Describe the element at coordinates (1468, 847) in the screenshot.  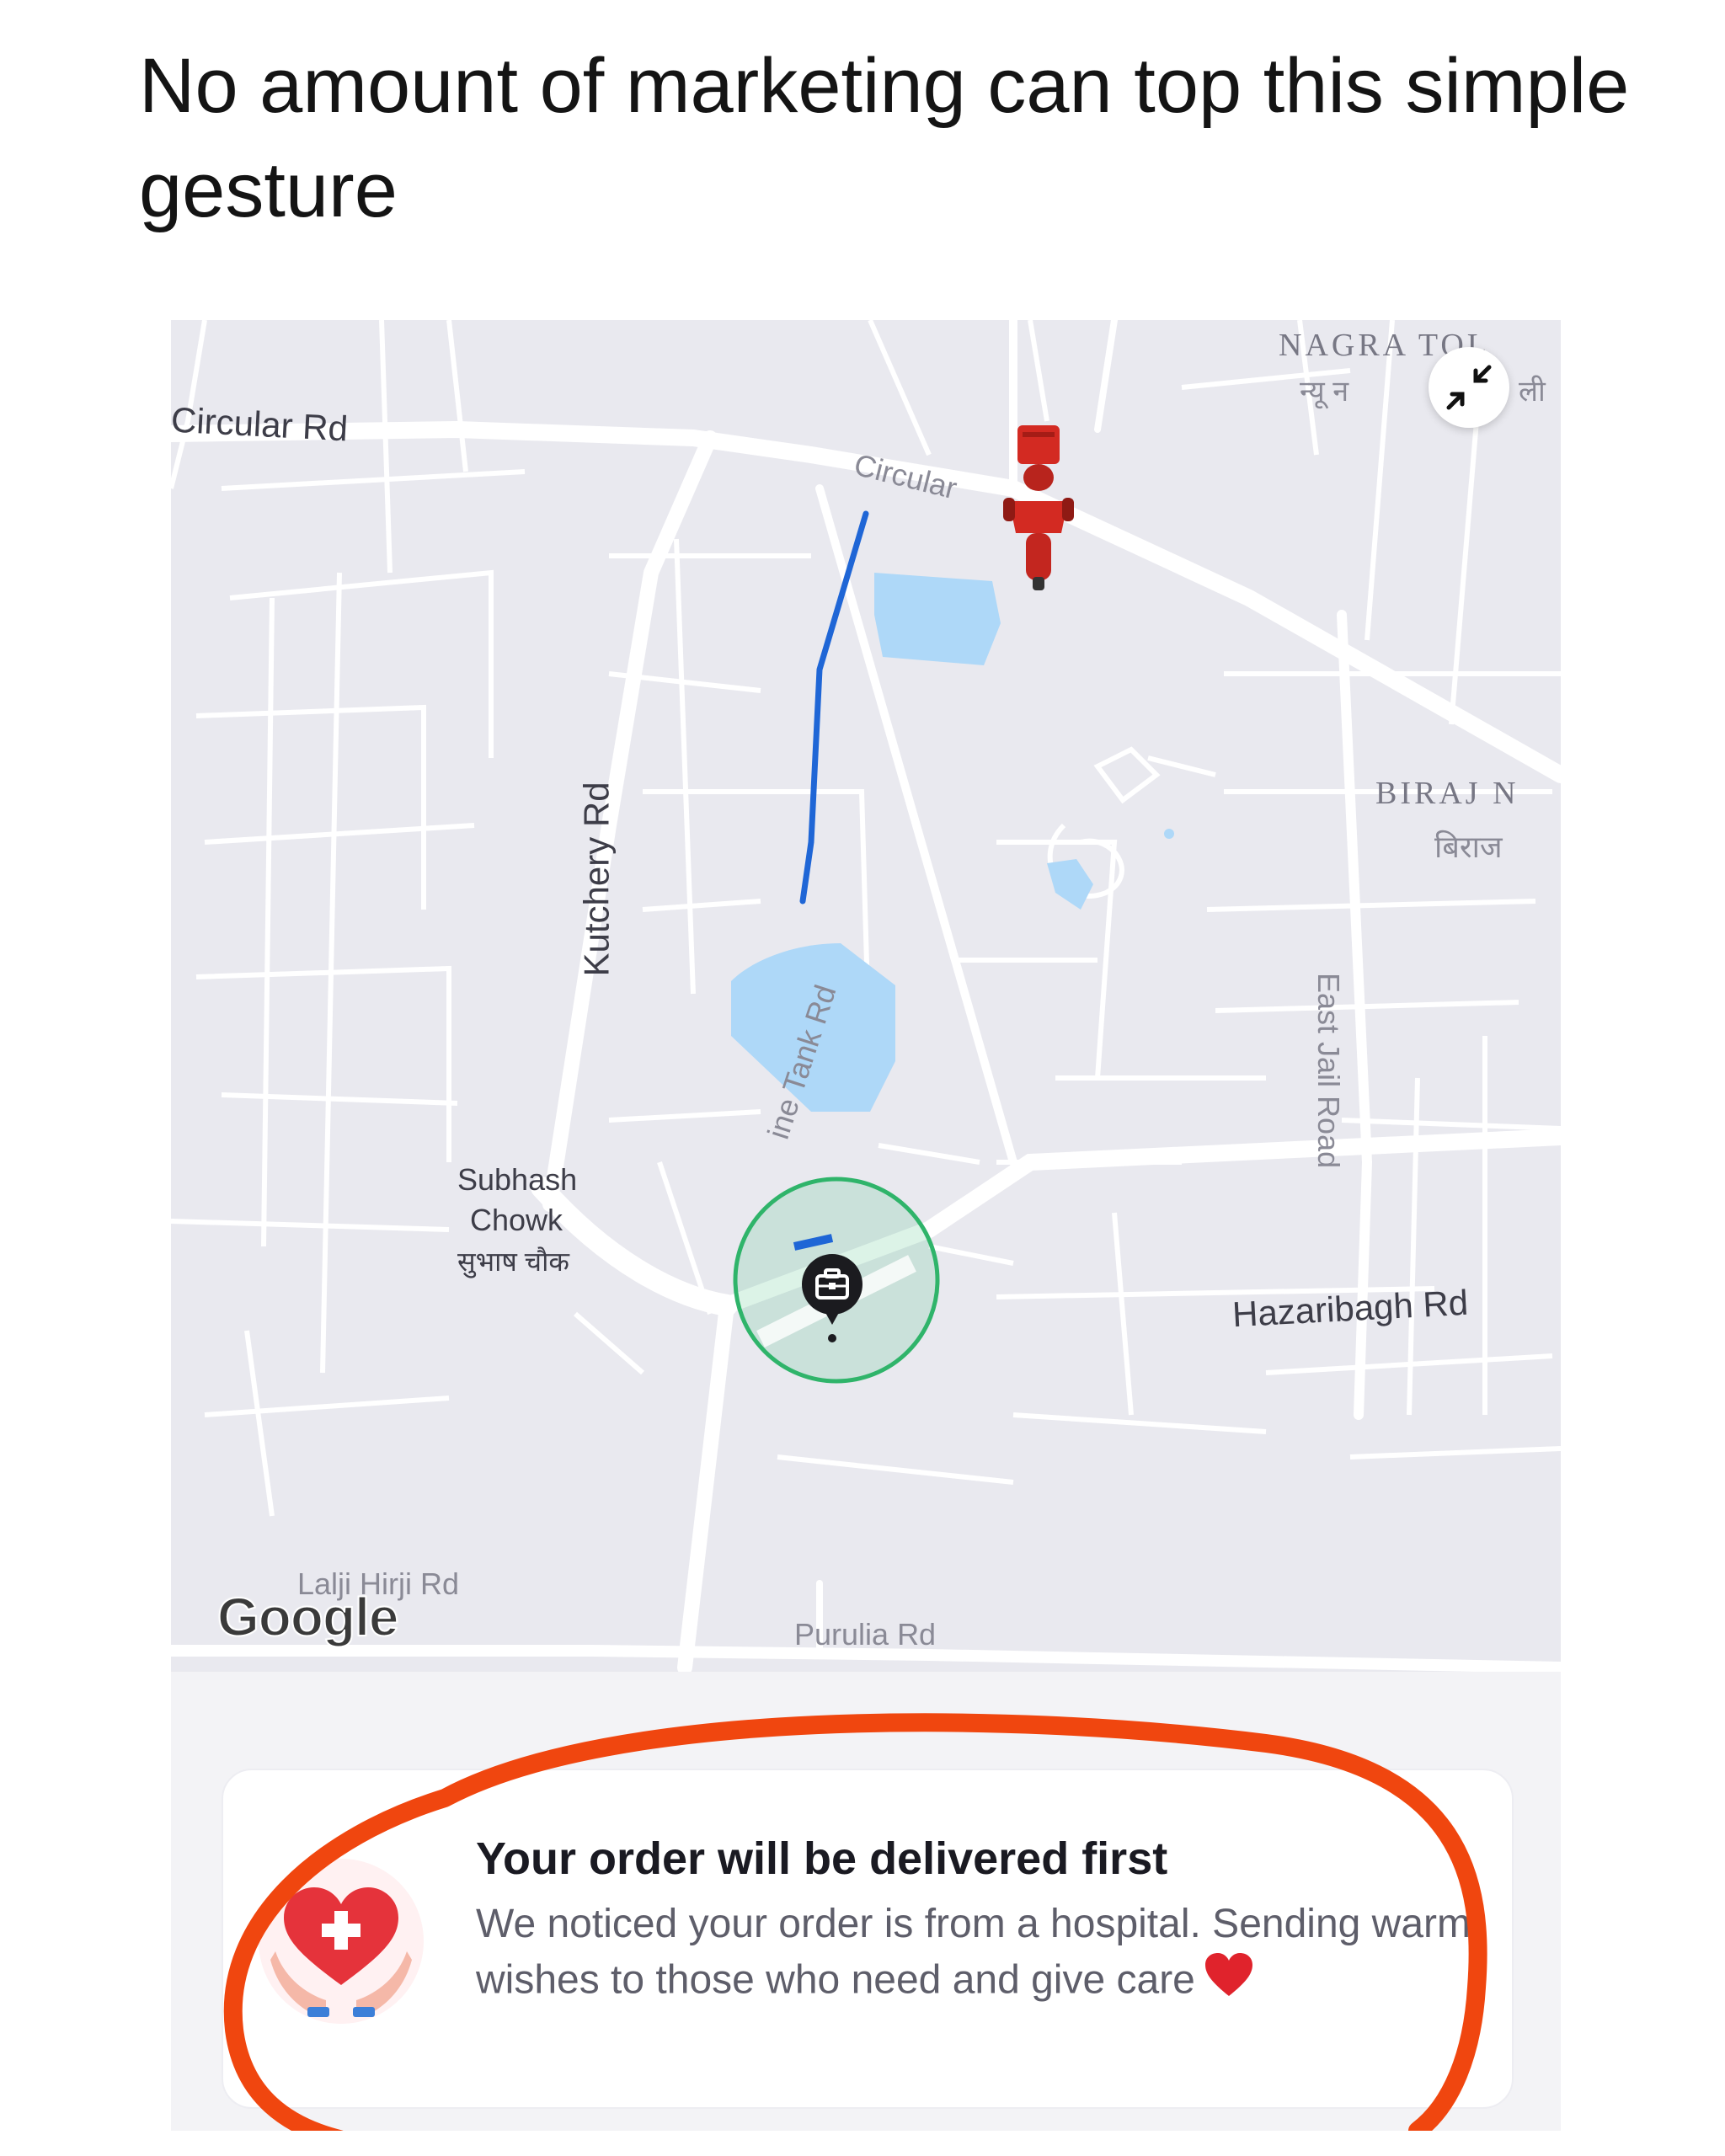
I see `label-biraj-hindi: बिराज` at that location.